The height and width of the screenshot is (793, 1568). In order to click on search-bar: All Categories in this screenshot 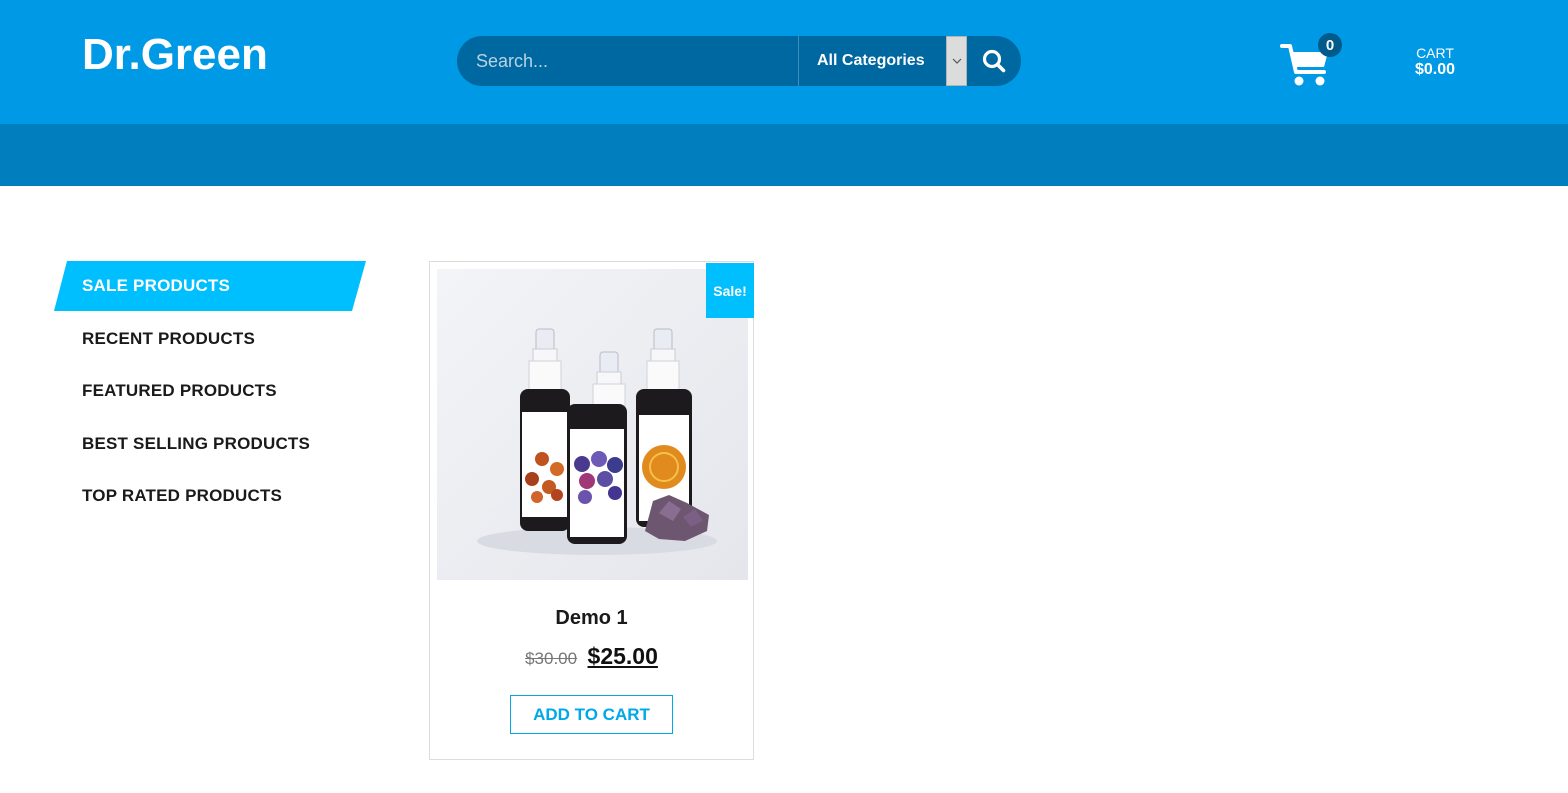, I will do `click(739, 61)`.